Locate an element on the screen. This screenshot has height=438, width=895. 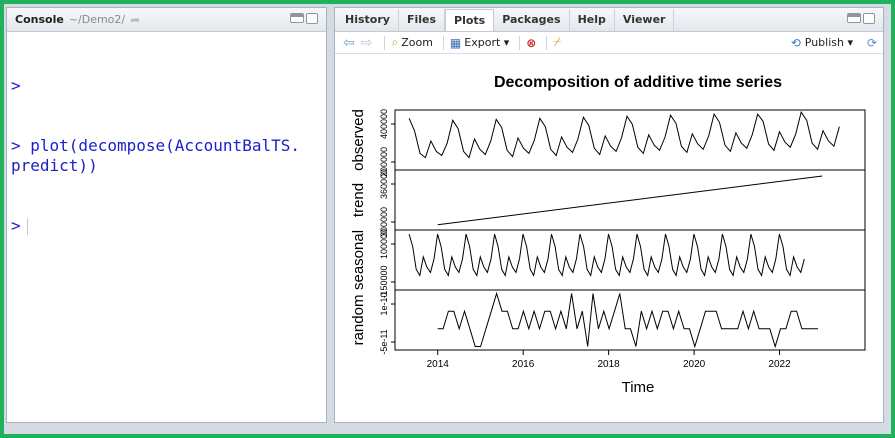
pane-splitter is located at coordinates (330, 215).